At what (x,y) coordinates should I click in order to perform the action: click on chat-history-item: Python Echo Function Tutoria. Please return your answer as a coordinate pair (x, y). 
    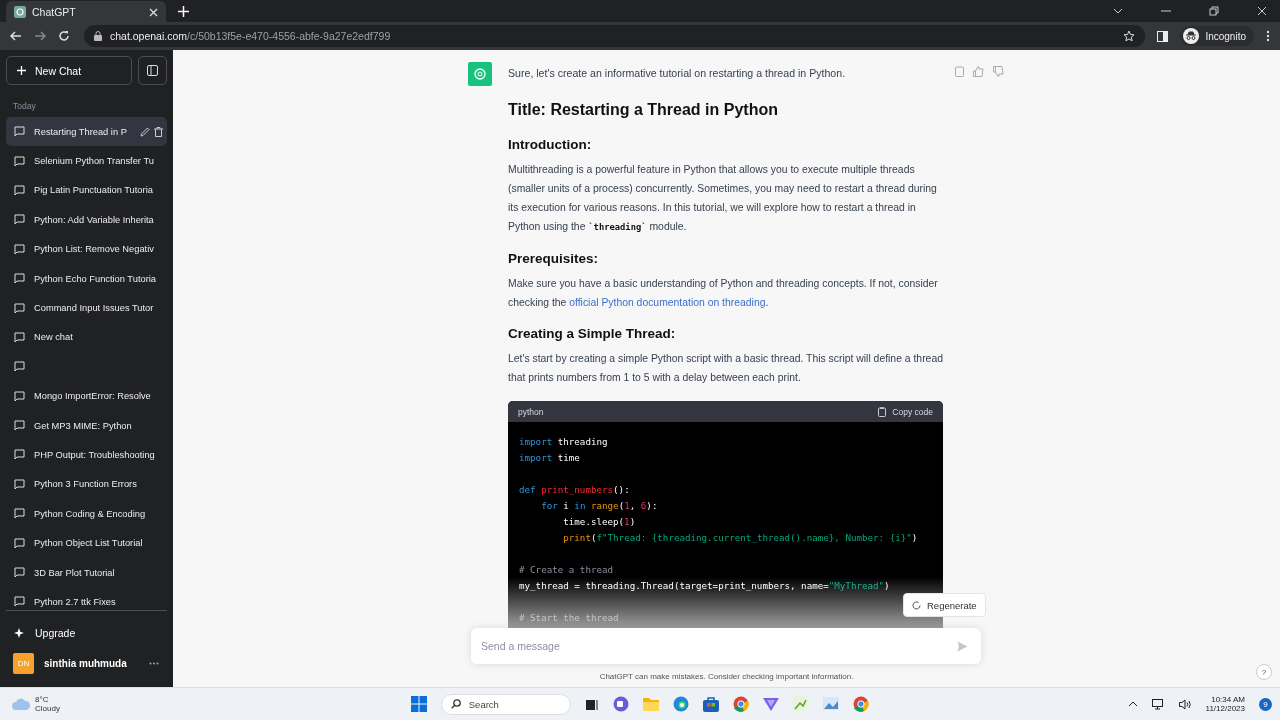
    Looking at the image, I should click on (86, 278).